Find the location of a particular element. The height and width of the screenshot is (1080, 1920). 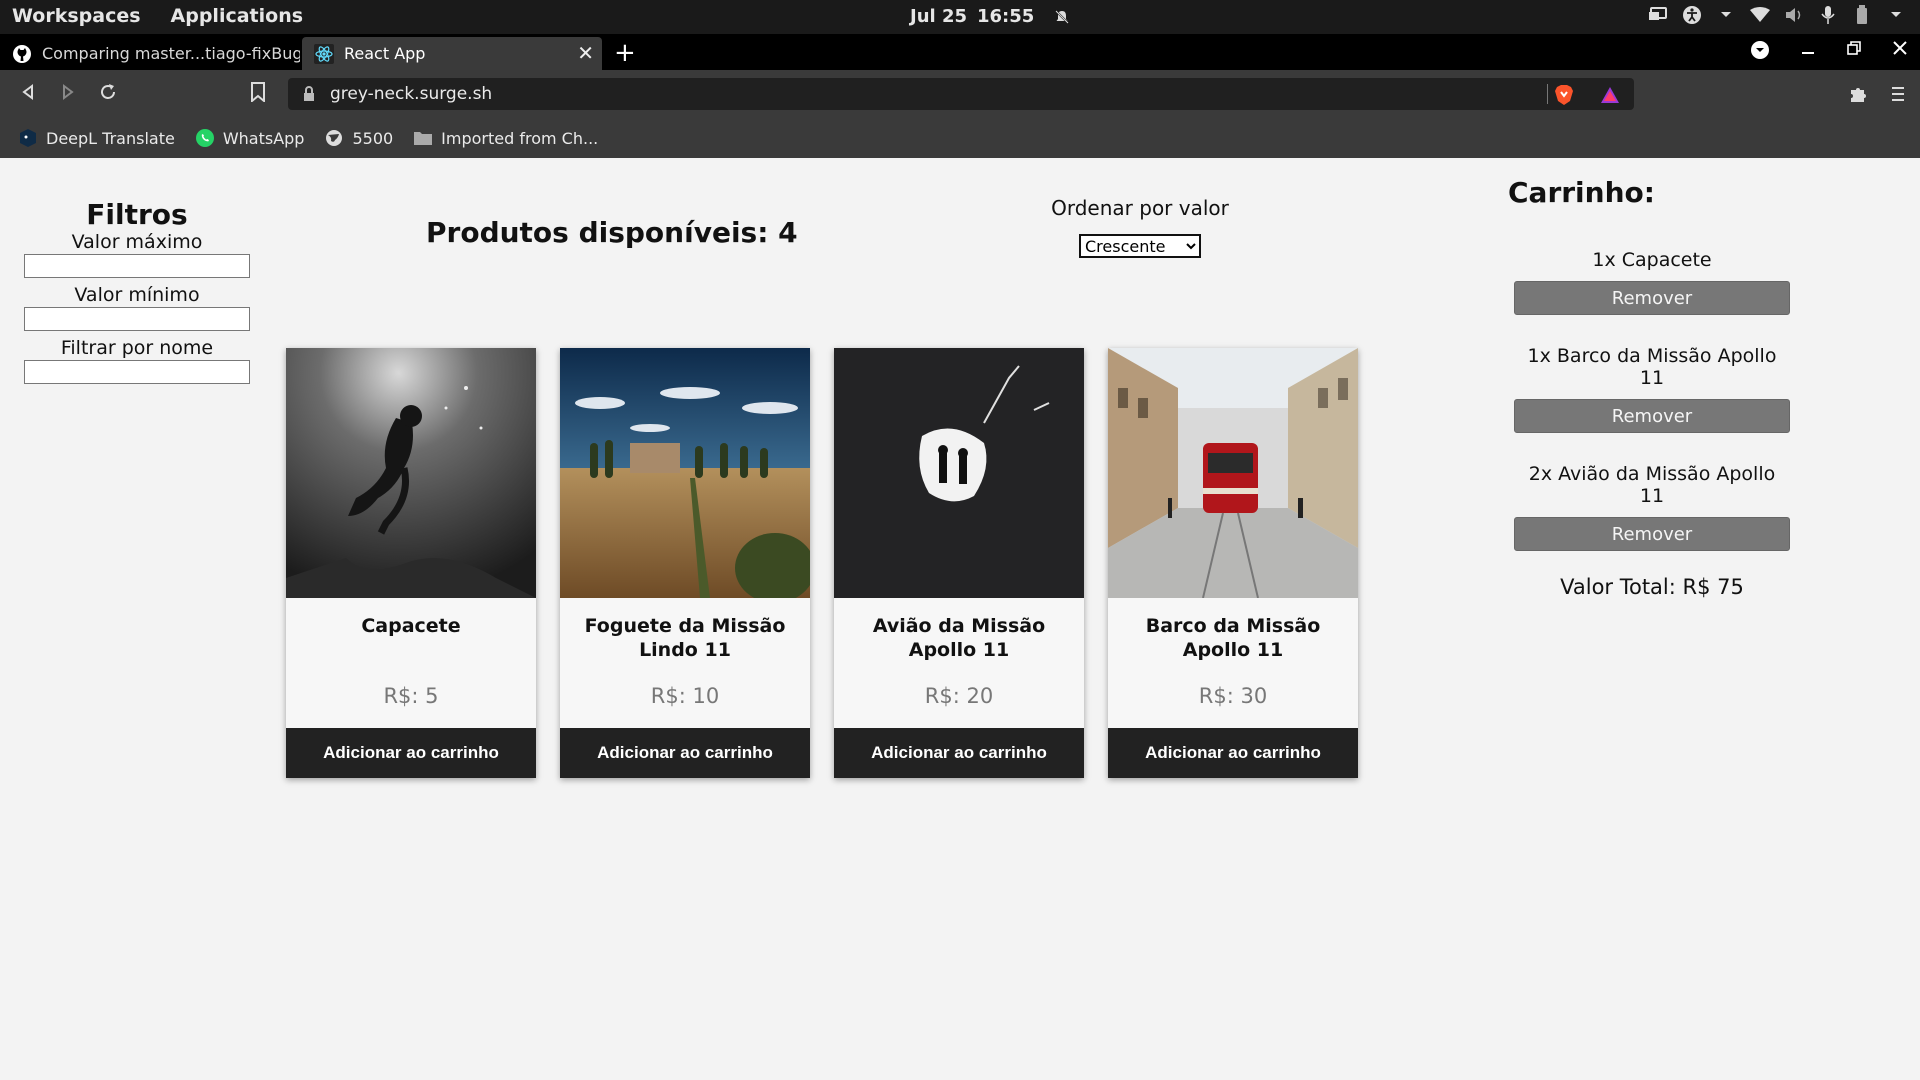

cart-item: 2x Avião da Missão Apollo 11 Remover is located at coordinates (1652, 507).